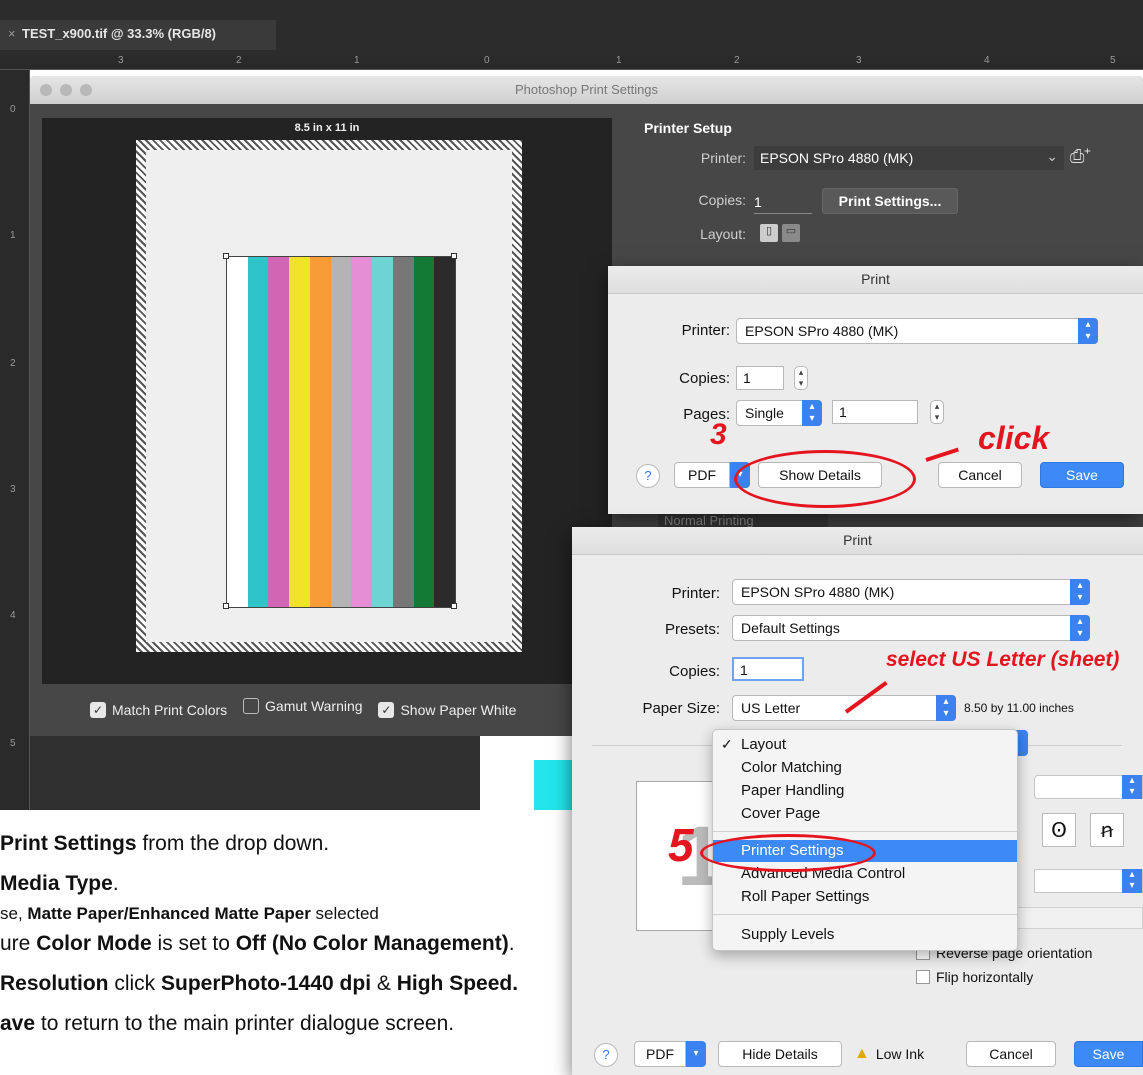  I want to click on menu-item-color-matching: Color Matching, so click(865, 768).